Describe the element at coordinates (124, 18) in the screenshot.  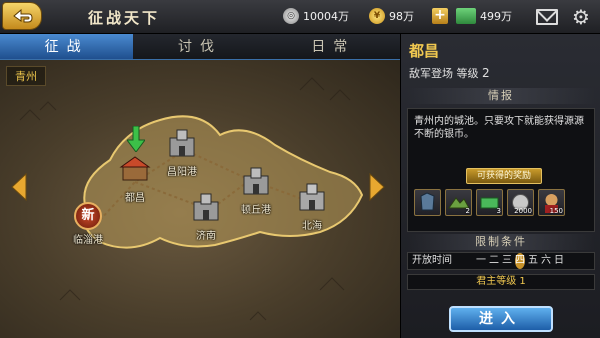
I see `page-title: 征战天下` at that location.